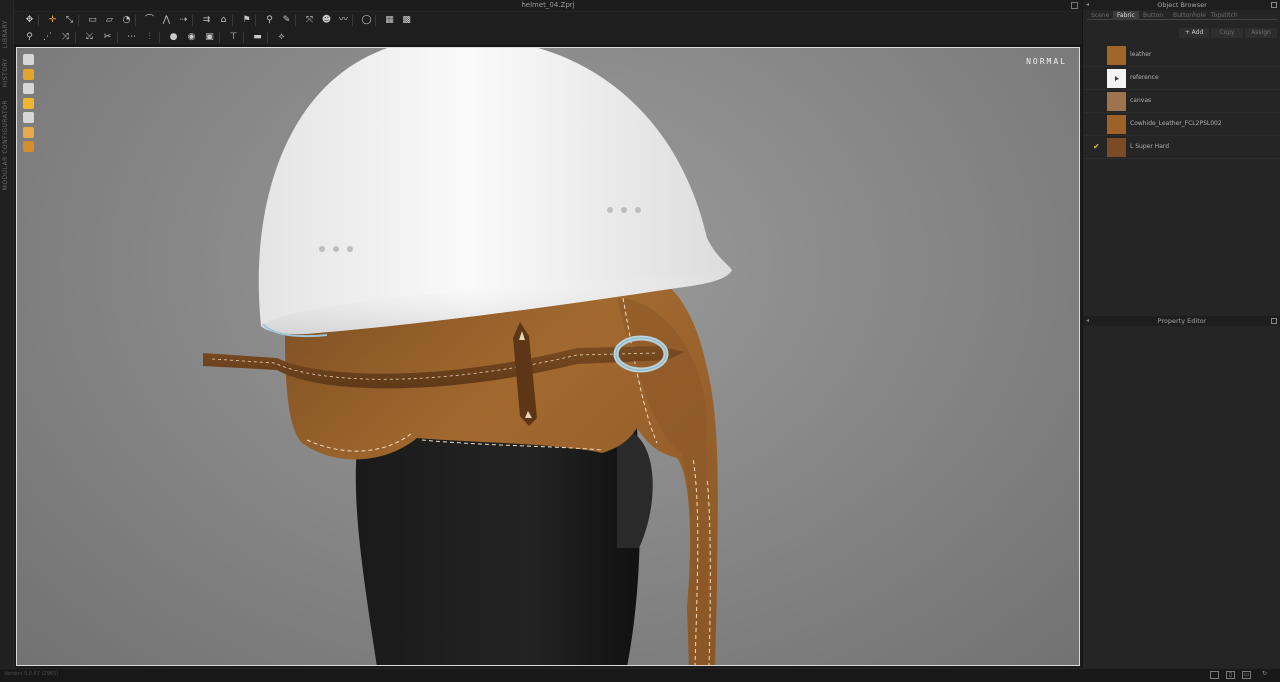 The width and height of the screenshot is (1280, 682). I want to click on tape-icon: 〰, so click(343, 20).